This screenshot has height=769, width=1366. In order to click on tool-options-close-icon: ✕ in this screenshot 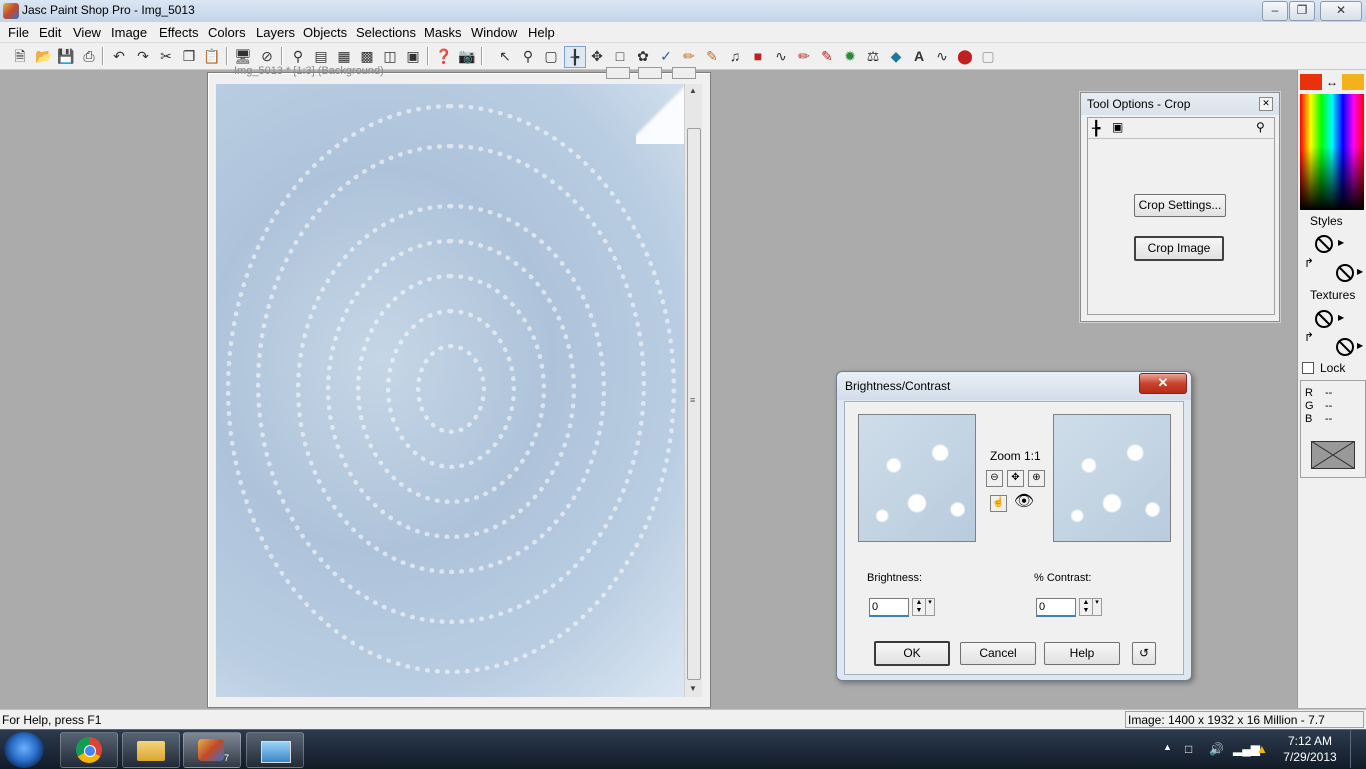, I will do `click(1266, 104)`.